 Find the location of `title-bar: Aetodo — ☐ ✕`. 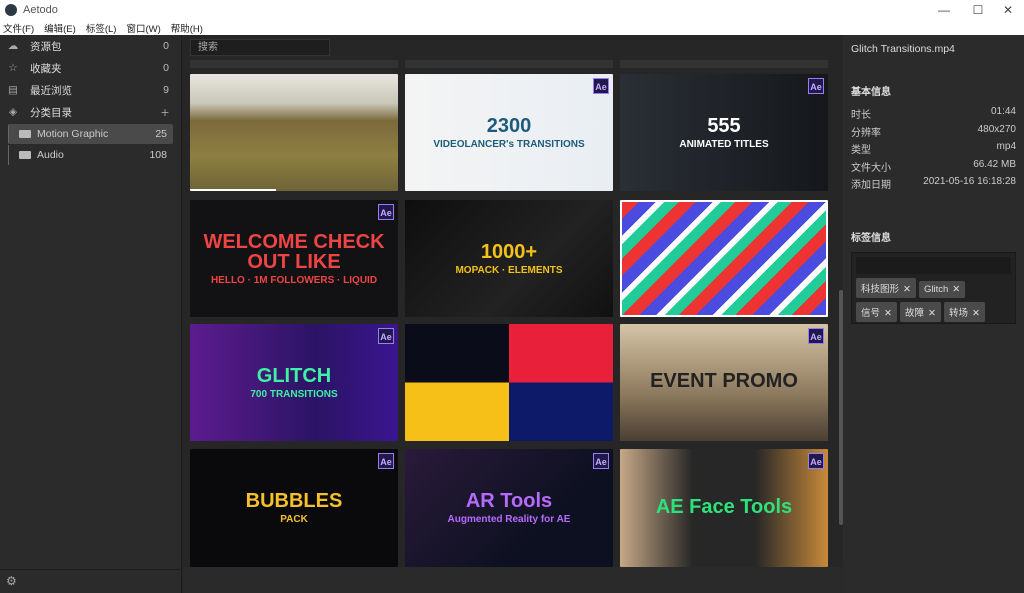

title-bar: Aetodo — ☐ ✕ is located at coordinates (512, 10).